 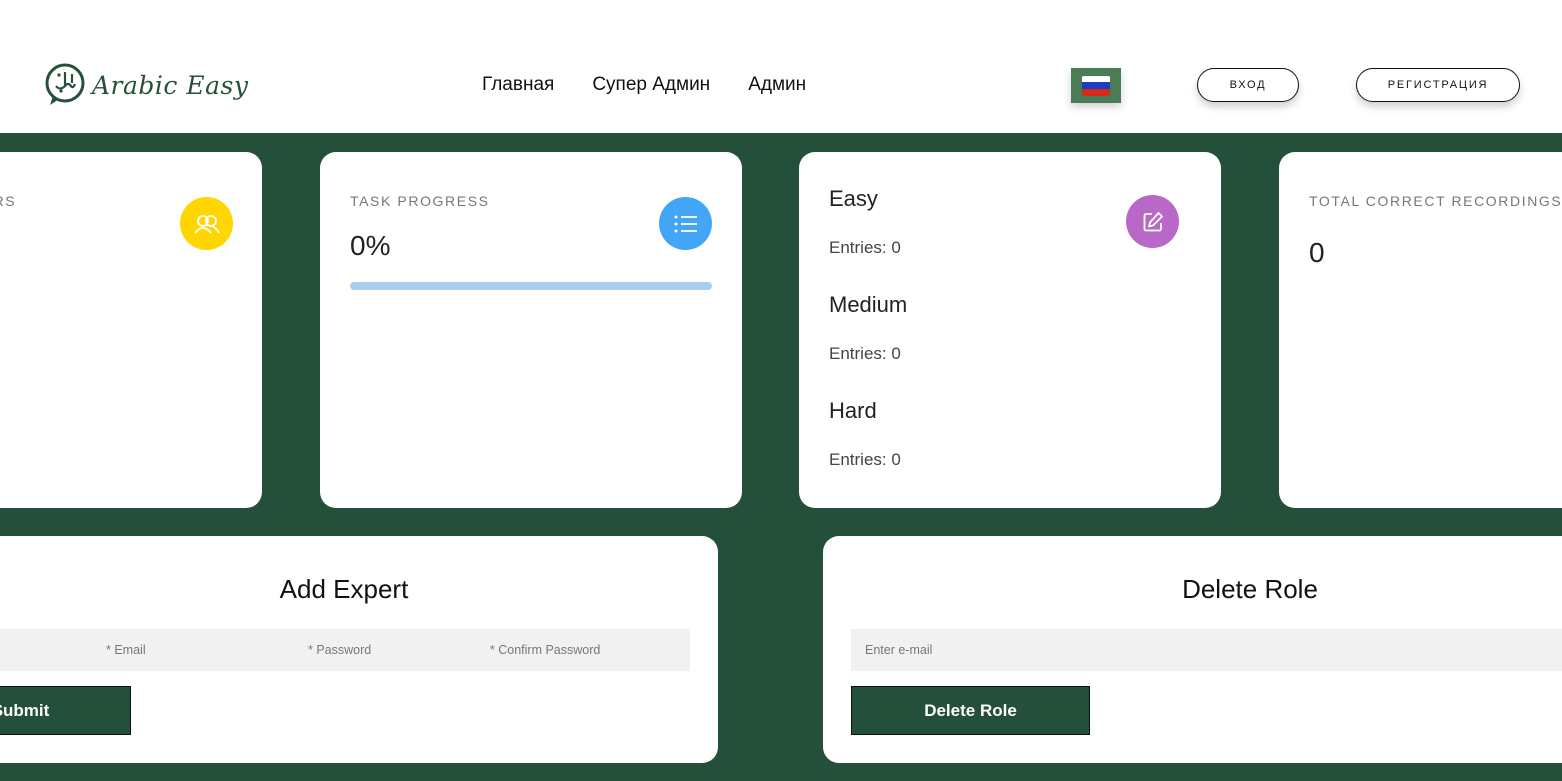 I want to click on recordings-stat-value: 0, so click(x=1317, y=252).